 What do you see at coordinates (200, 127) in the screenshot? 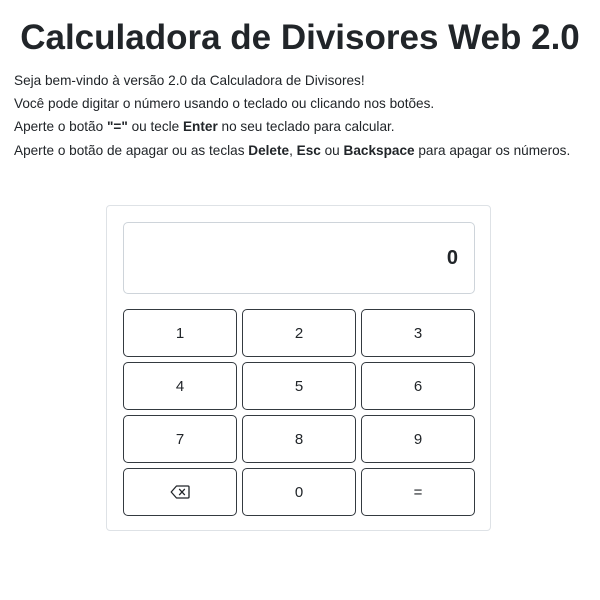
I see `enter-key-mention: Enter` at bounding box center [200, 127].